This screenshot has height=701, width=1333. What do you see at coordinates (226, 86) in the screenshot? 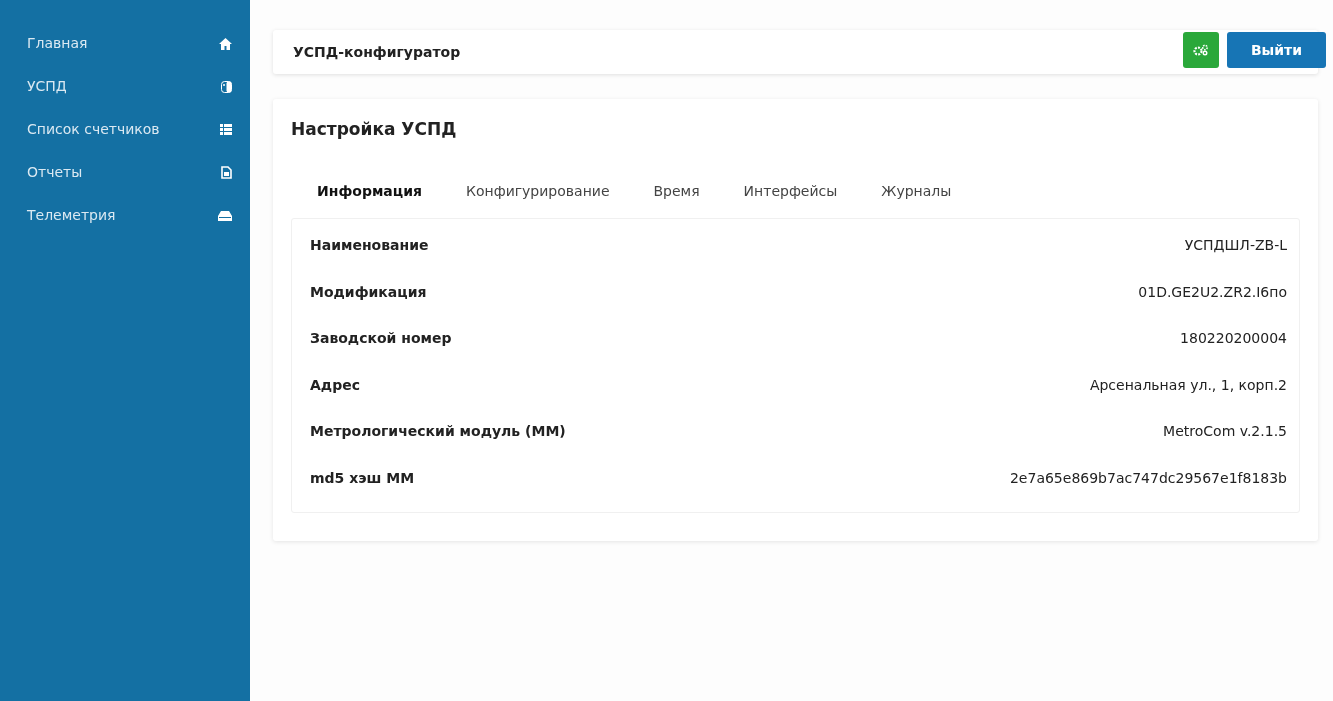
I see `switch-icon` at bounding box center [226, 86].